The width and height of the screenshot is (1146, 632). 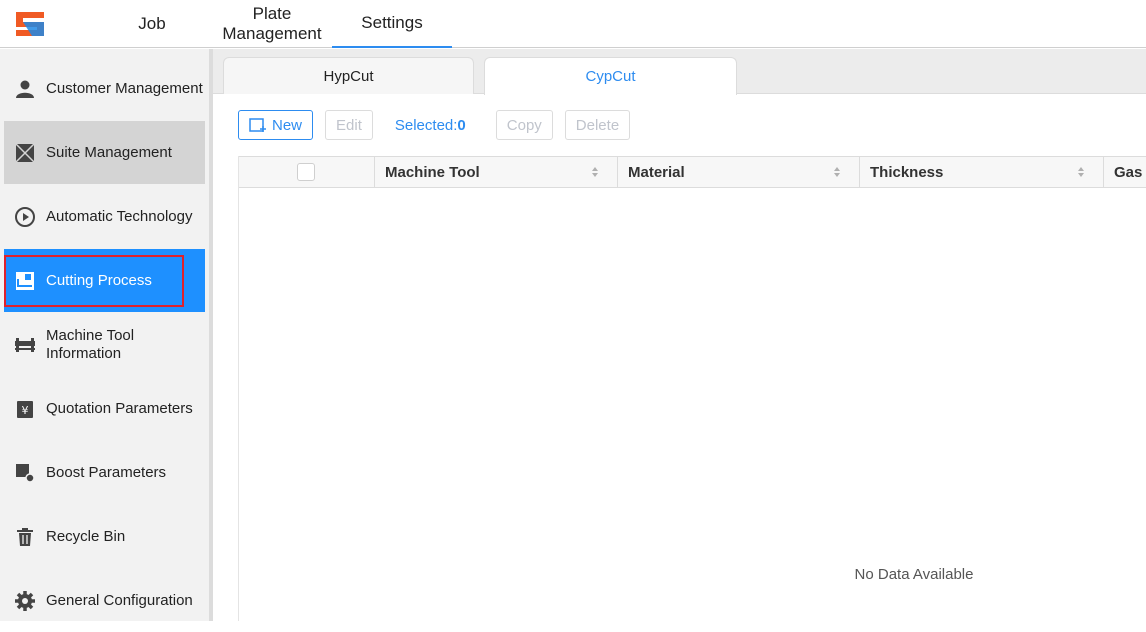 What do you see at coordinates (25, 345) in the screenshot?
I see `machine-bed-icon` at bounding box center [25, 345].